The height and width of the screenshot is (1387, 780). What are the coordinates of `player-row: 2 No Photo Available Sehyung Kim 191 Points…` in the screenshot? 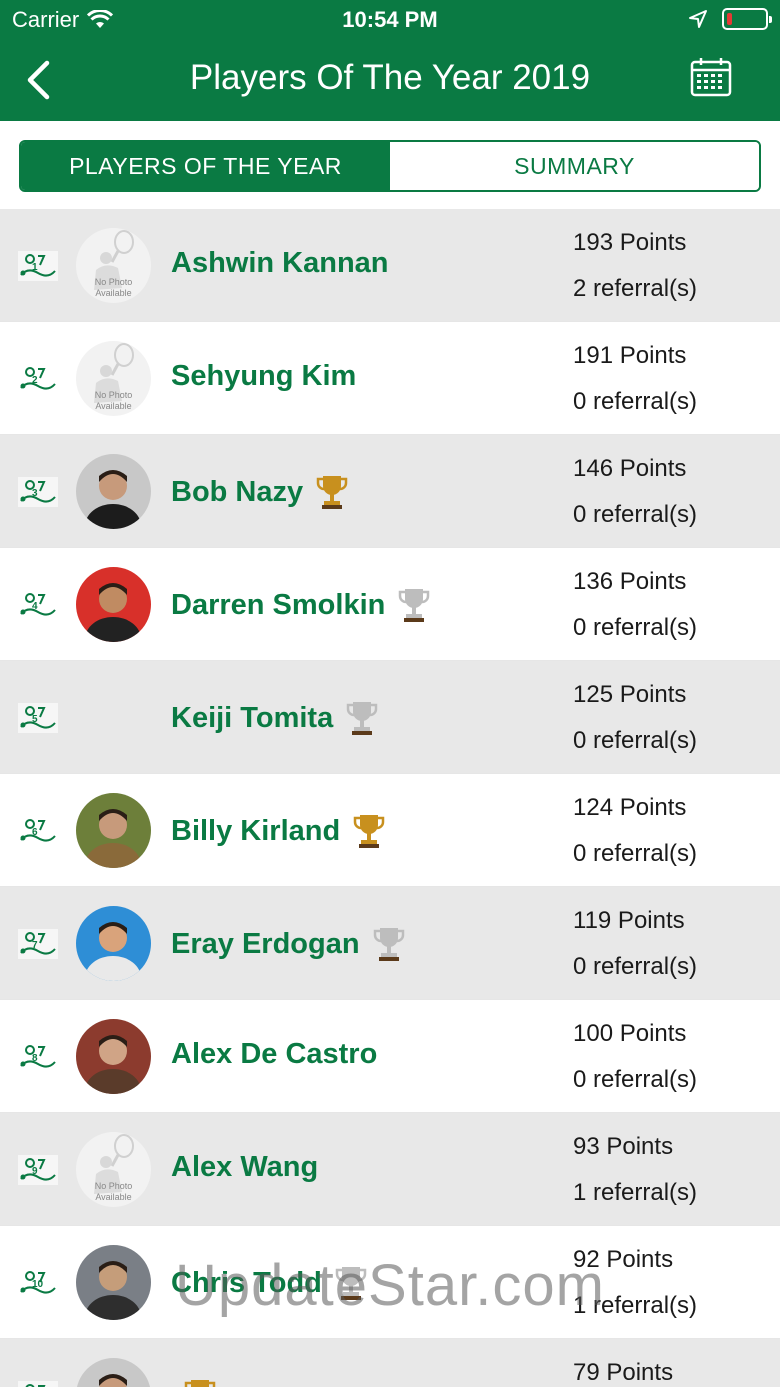 It's located at (390, 378).